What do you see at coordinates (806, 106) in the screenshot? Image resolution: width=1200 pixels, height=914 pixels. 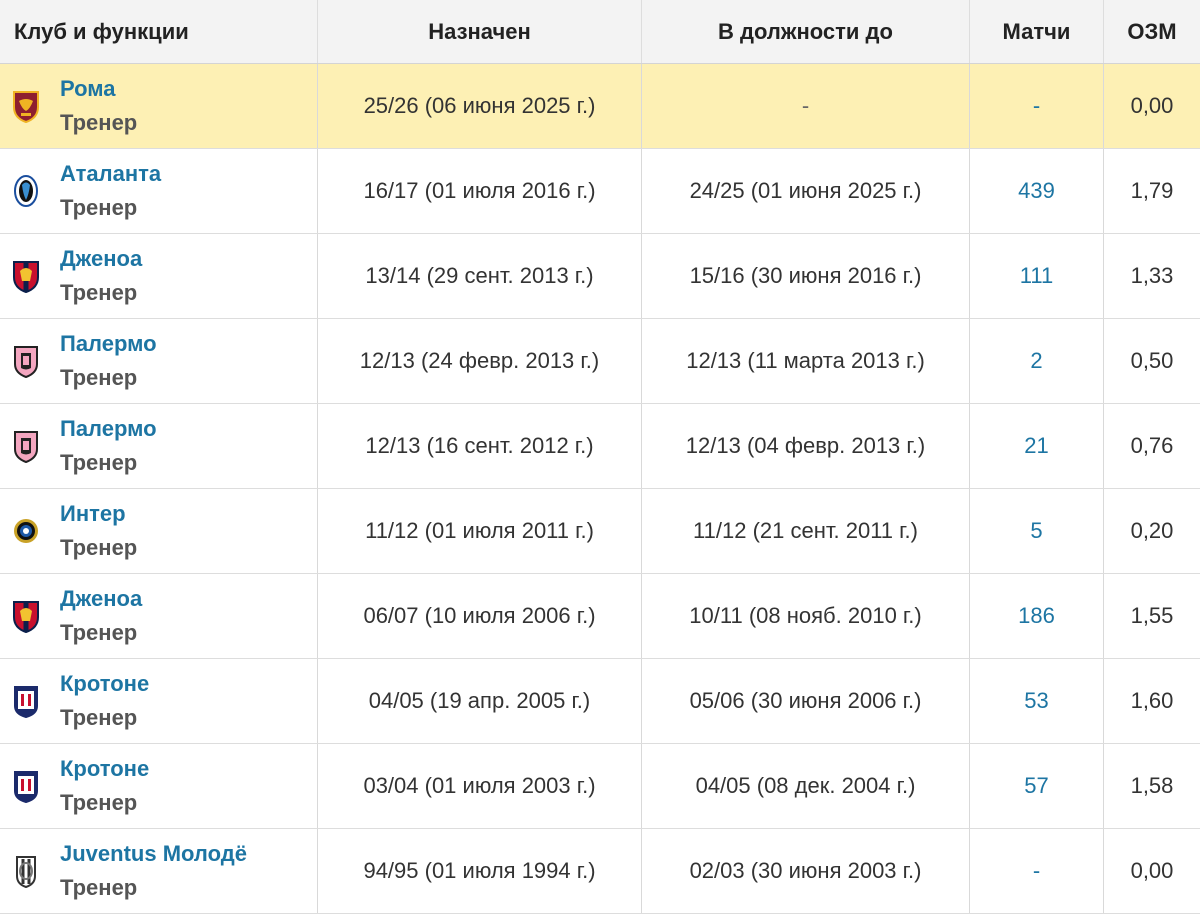 I see `until-date: -` at bounding box center [806, 106].